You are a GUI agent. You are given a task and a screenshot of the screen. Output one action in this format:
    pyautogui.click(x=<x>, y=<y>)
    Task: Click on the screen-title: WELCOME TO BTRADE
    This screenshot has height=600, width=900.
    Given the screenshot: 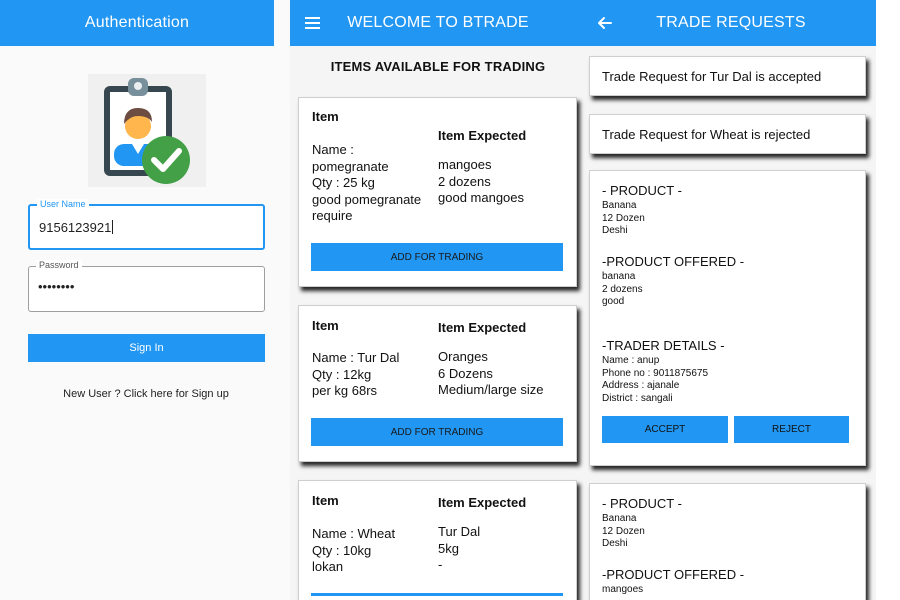 What is the action you would take?
    pyautogui.click(x=438, y=22)
    